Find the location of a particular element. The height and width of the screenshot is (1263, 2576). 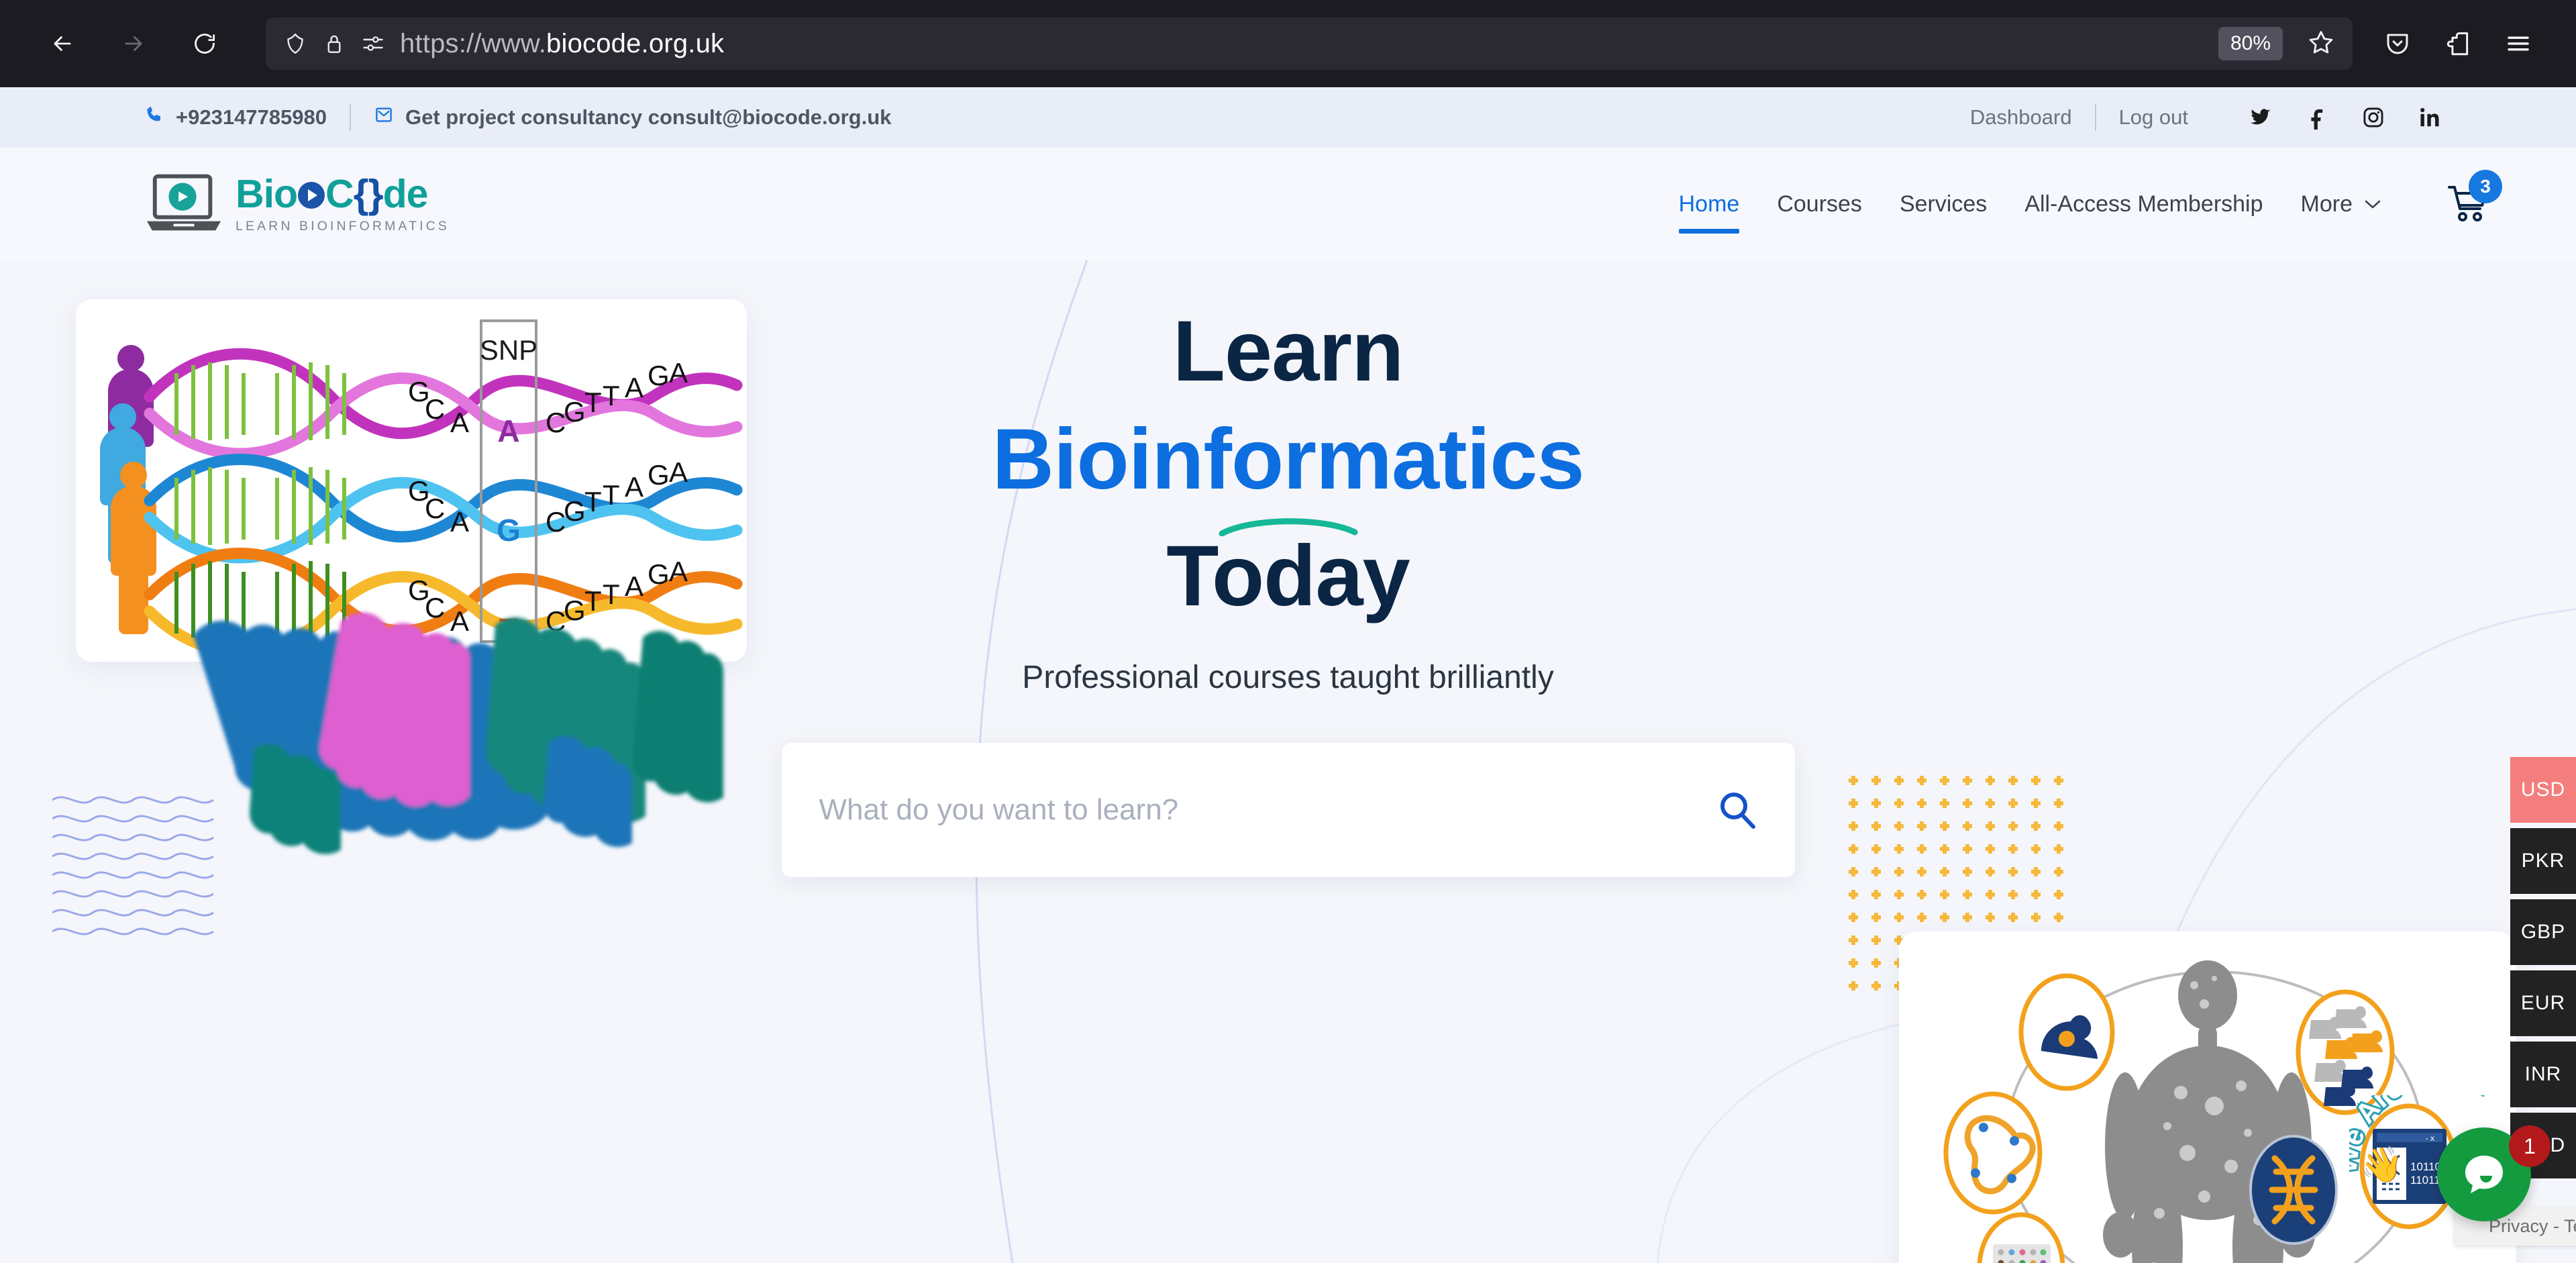

star-icon is located at coordinates (2321, 41).